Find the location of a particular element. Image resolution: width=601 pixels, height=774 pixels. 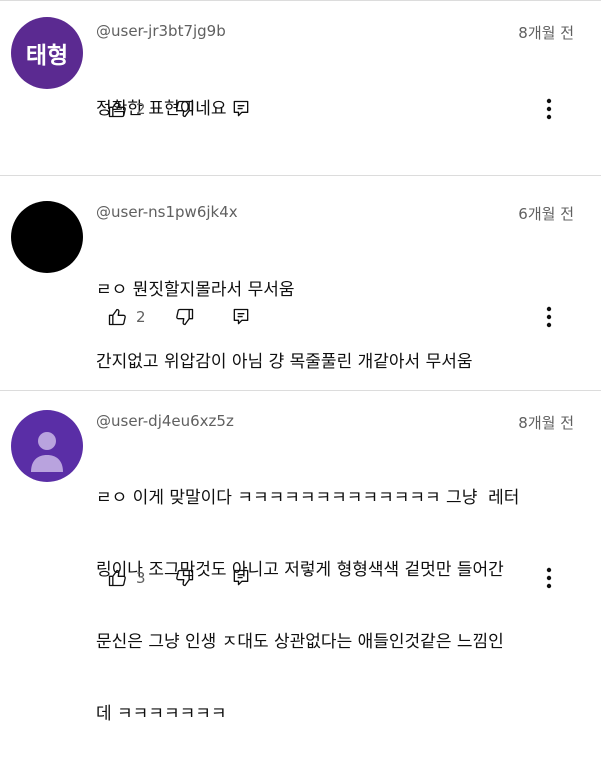

comment-author: @user-dj4eu6xz5z is located at coordinates (165, 421).